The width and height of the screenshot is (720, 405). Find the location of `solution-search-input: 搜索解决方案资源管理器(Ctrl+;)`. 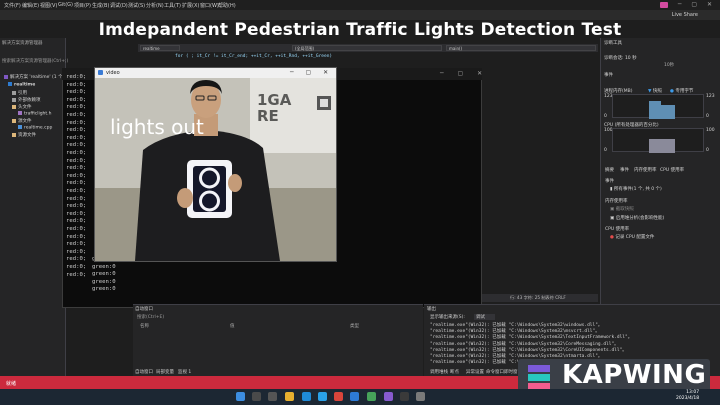

solution-search-input: 搜索解决方案资源管理器(Ctrl+;) is located at coordinates (35, 61).